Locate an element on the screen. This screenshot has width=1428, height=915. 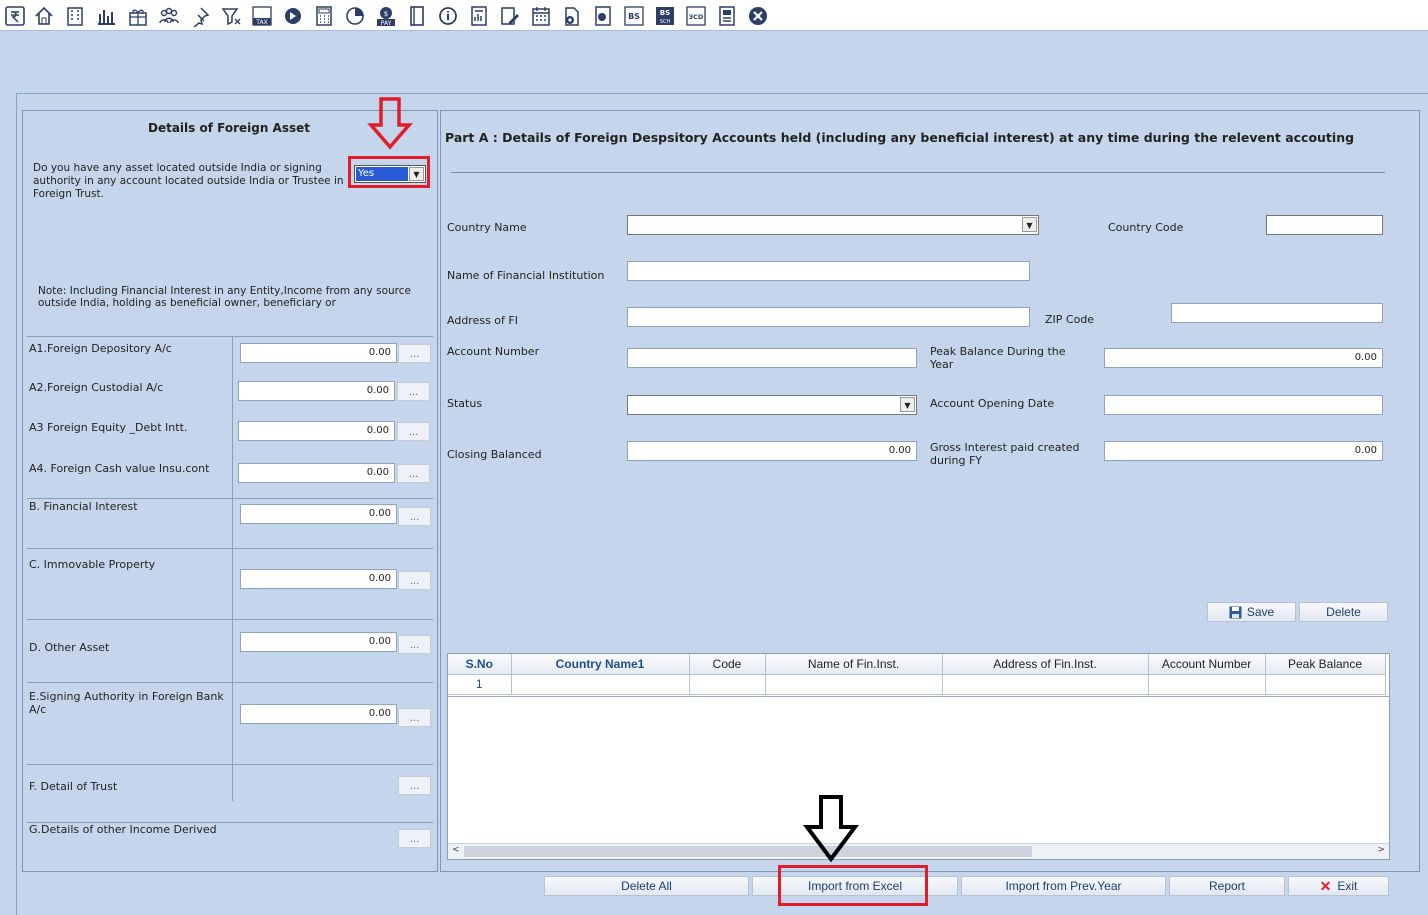
column-header: Country Name1 is located at coordinates (600, 664).